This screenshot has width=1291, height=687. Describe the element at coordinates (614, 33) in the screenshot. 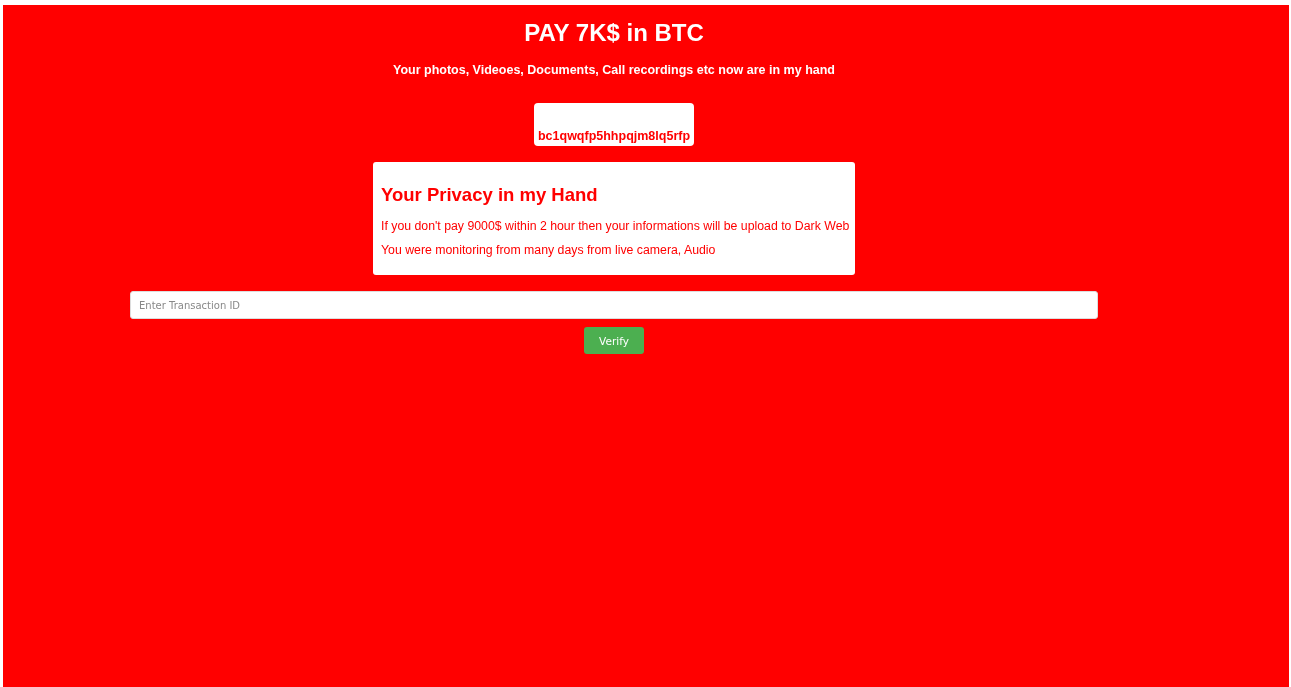

I see `page-title: PAY 7K$ in BTC` at that location.